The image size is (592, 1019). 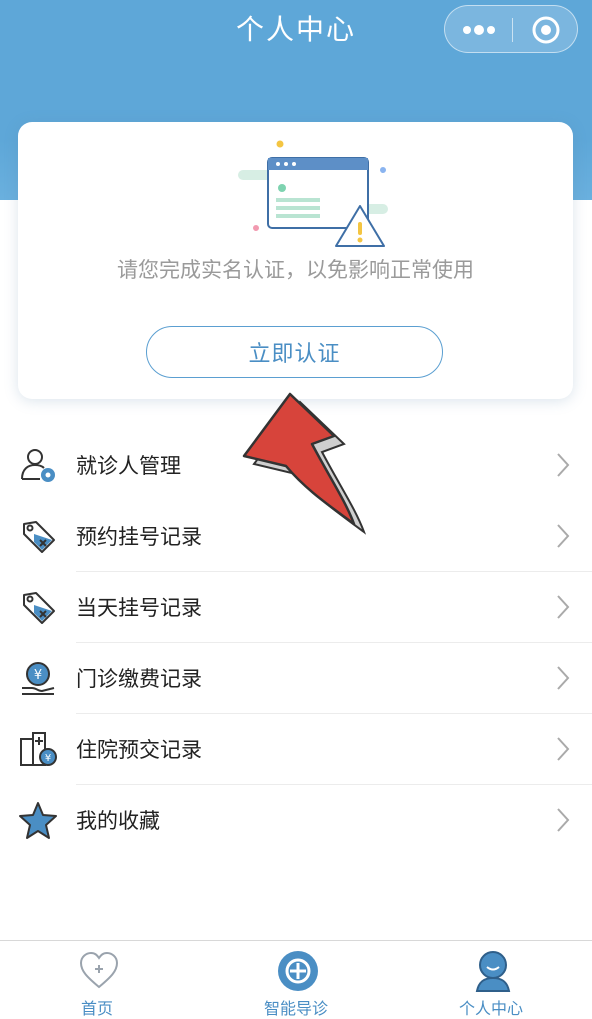 I want to click on close-button, so click(x=545, y=30).